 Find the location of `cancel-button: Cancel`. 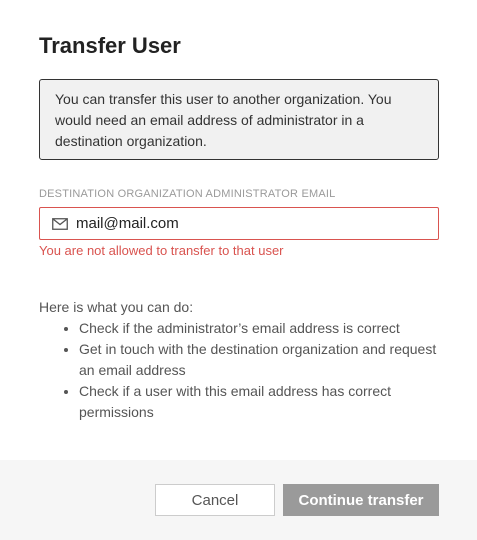

cancel-button: Cancel is located at coordinates (215, 500).